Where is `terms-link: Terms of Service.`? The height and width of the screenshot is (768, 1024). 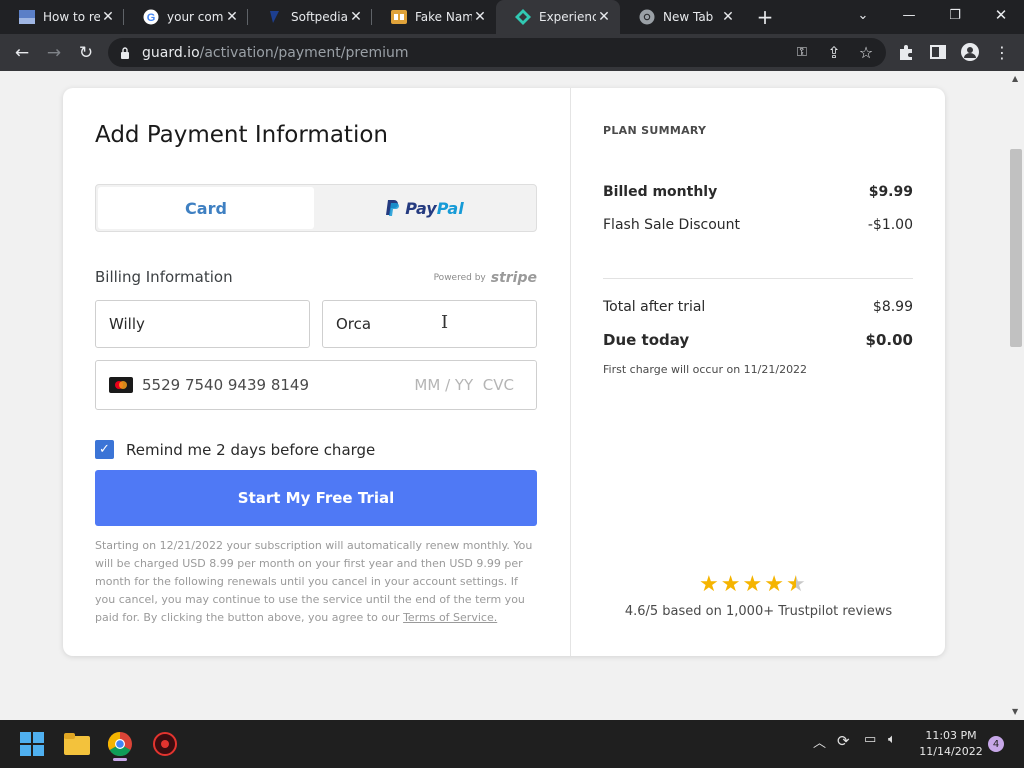 terms-link: Terms of Service. is located at coordinates (450, 617).